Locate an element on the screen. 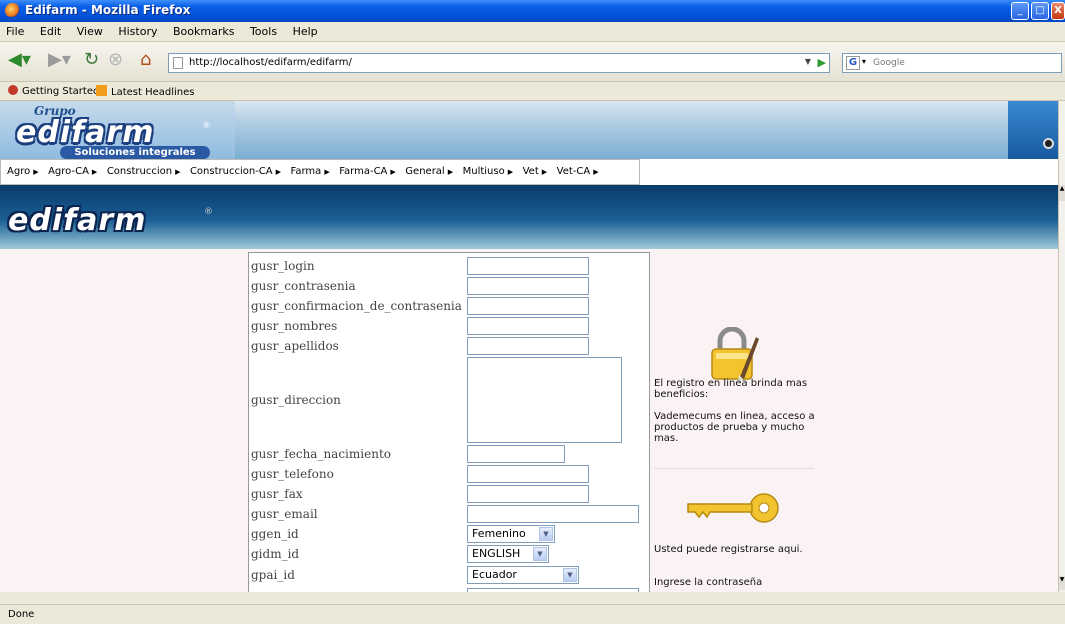 The height and width of the screenshot is (624, 1065). label-login: gusr_login is located at coordinates (283, 266).